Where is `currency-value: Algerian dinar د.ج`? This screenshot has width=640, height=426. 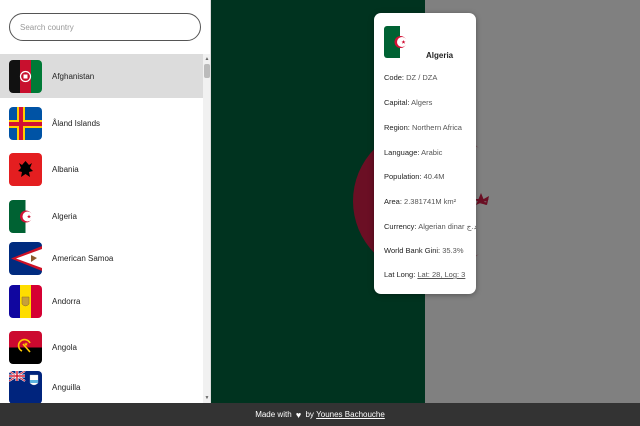
currency-value: Algerian dinar د.ج is located at coordinates (447, 226).